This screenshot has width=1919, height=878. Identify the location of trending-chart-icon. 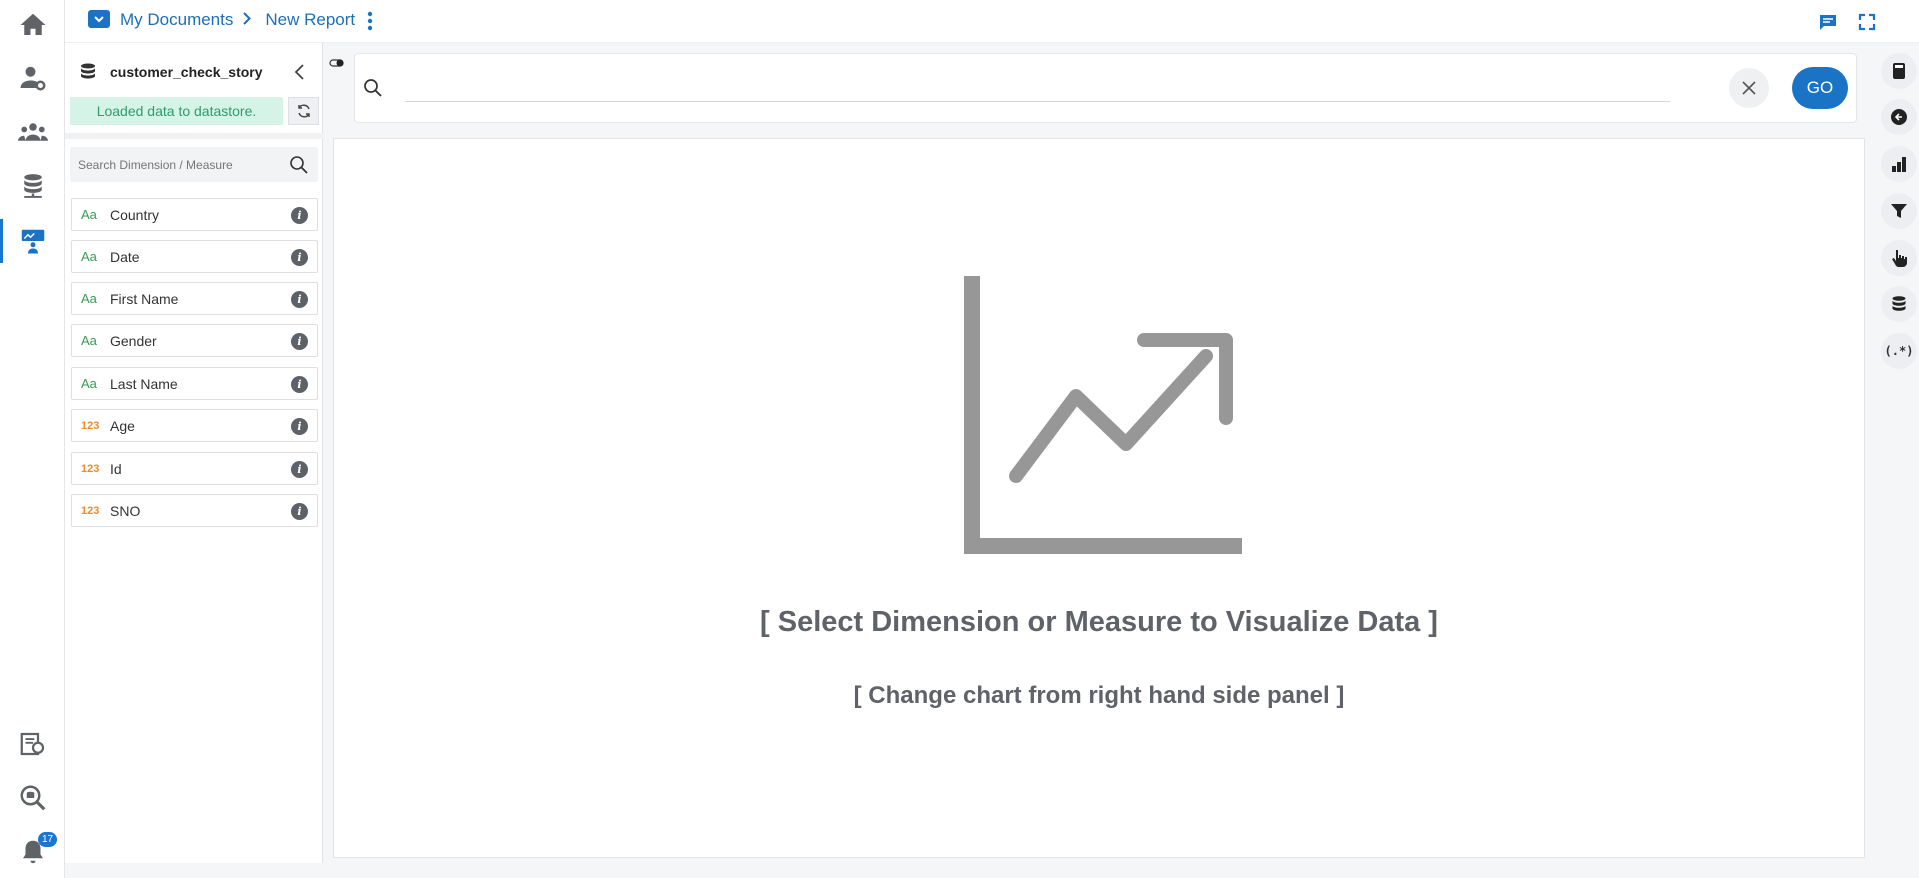
(1103, 415).